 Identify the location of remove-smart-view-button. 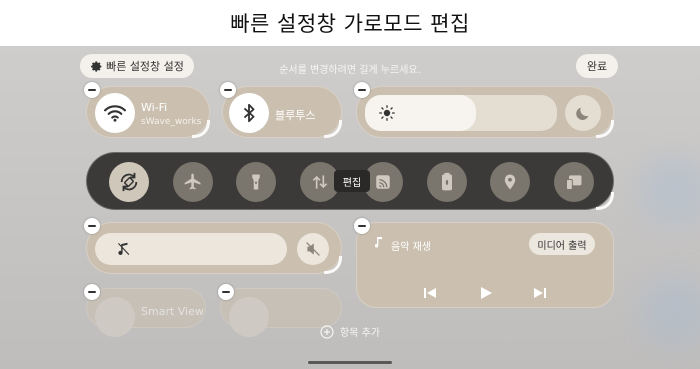
(92, 292).